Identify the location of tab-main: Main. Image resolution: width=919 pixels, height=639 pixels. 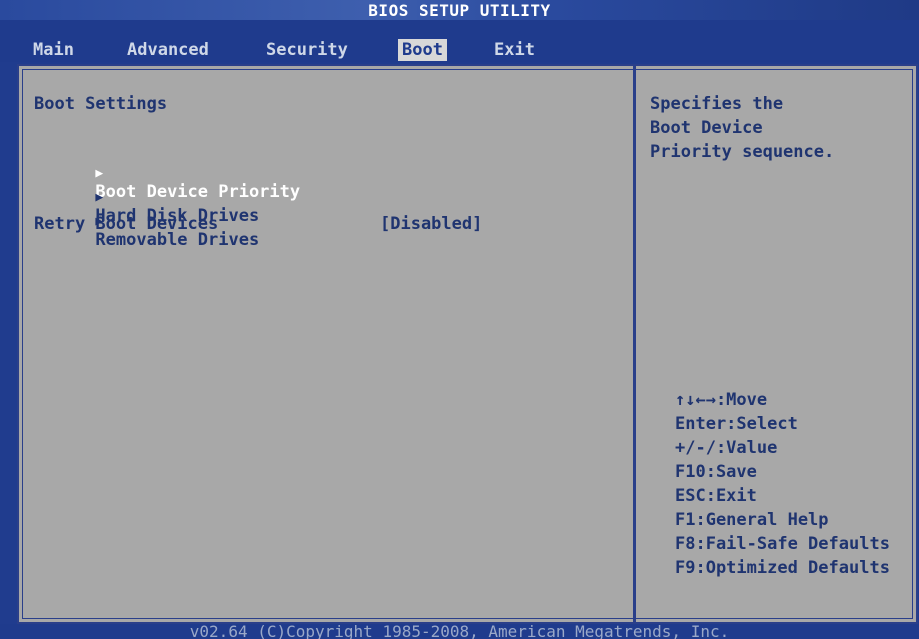
(53, 50).